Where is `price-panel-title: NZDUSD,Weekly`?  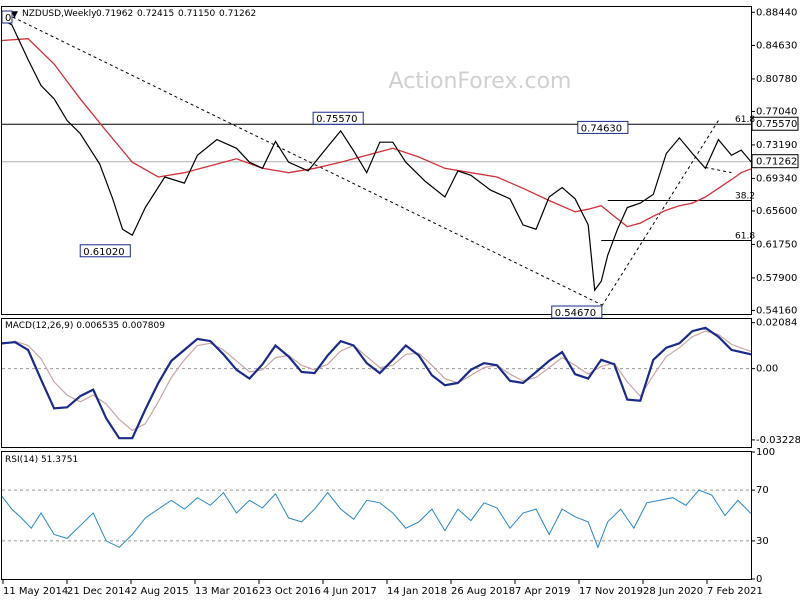 price-panel-title: NZDUSD,Weekly is located at coordinates (59, 14).